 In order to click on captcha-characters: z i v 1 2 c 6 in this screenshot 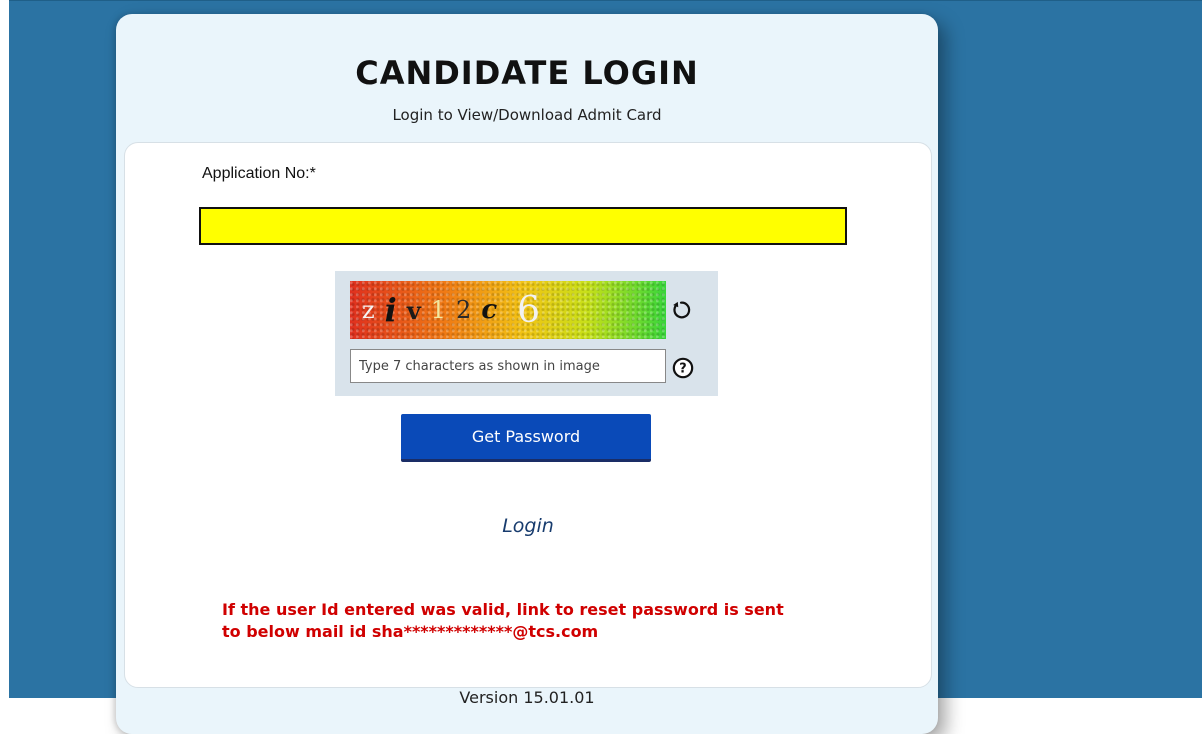, I will do `click(508, 310)`.